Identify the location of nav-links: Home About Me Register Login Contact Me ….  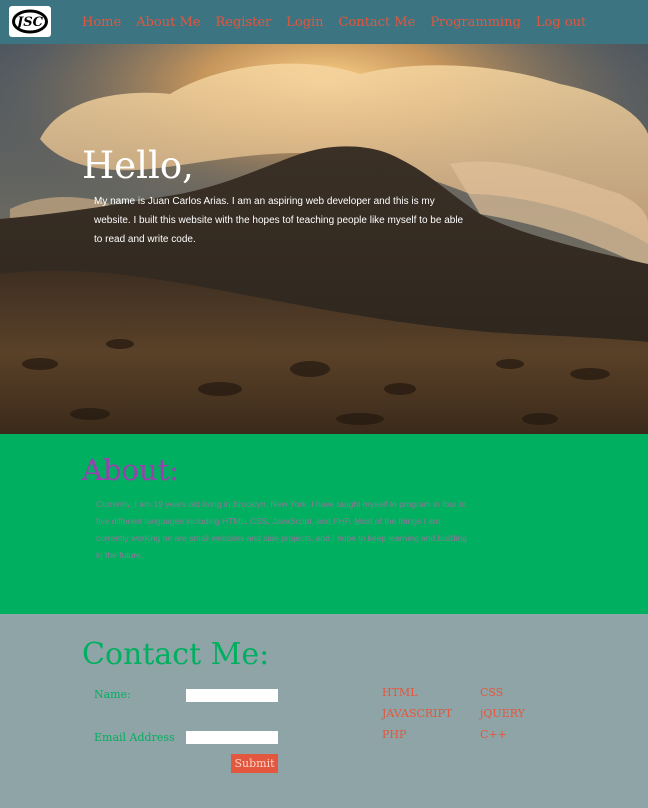
(341, 22).